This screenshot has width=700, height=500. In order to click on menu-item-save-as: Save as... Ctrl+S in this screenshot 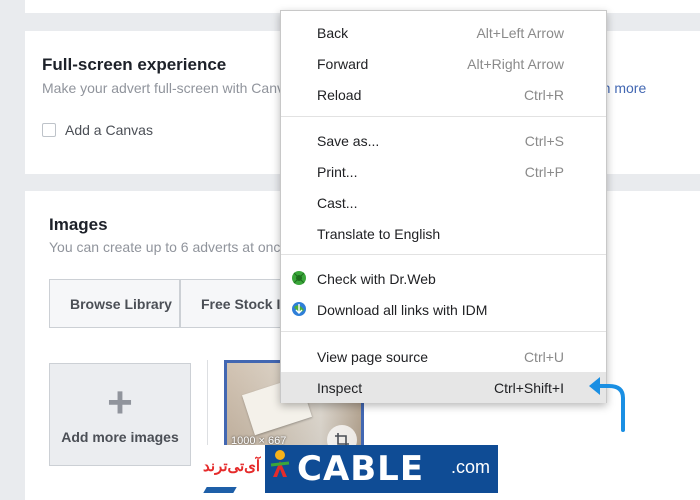, I will do `click(443, 140)`.